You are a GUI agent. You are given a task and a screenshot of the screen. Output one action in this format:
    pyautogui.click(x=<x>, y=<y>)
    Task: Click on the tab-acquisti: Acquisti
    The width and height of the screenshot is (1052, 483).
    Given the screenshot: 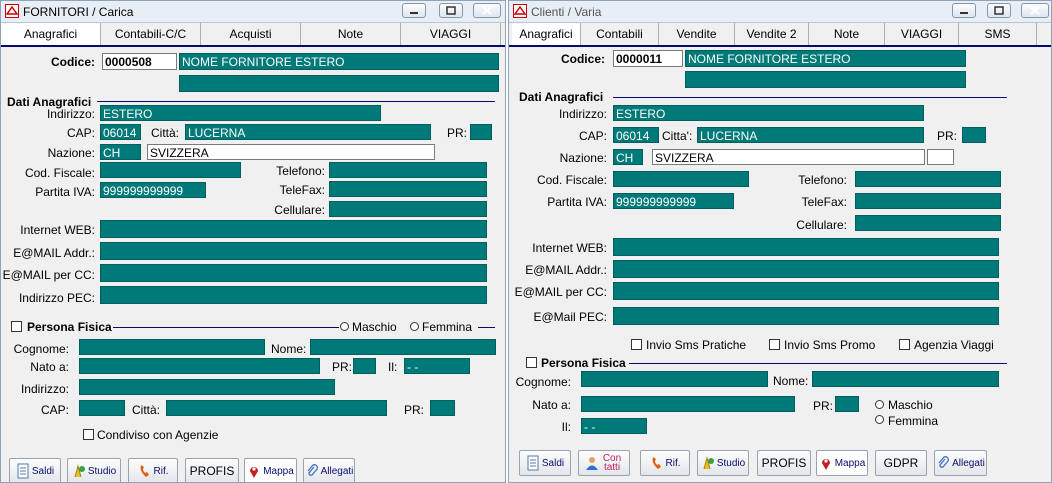 What is the action you would take?
    pyautogui.click(x=251, y=34)
    